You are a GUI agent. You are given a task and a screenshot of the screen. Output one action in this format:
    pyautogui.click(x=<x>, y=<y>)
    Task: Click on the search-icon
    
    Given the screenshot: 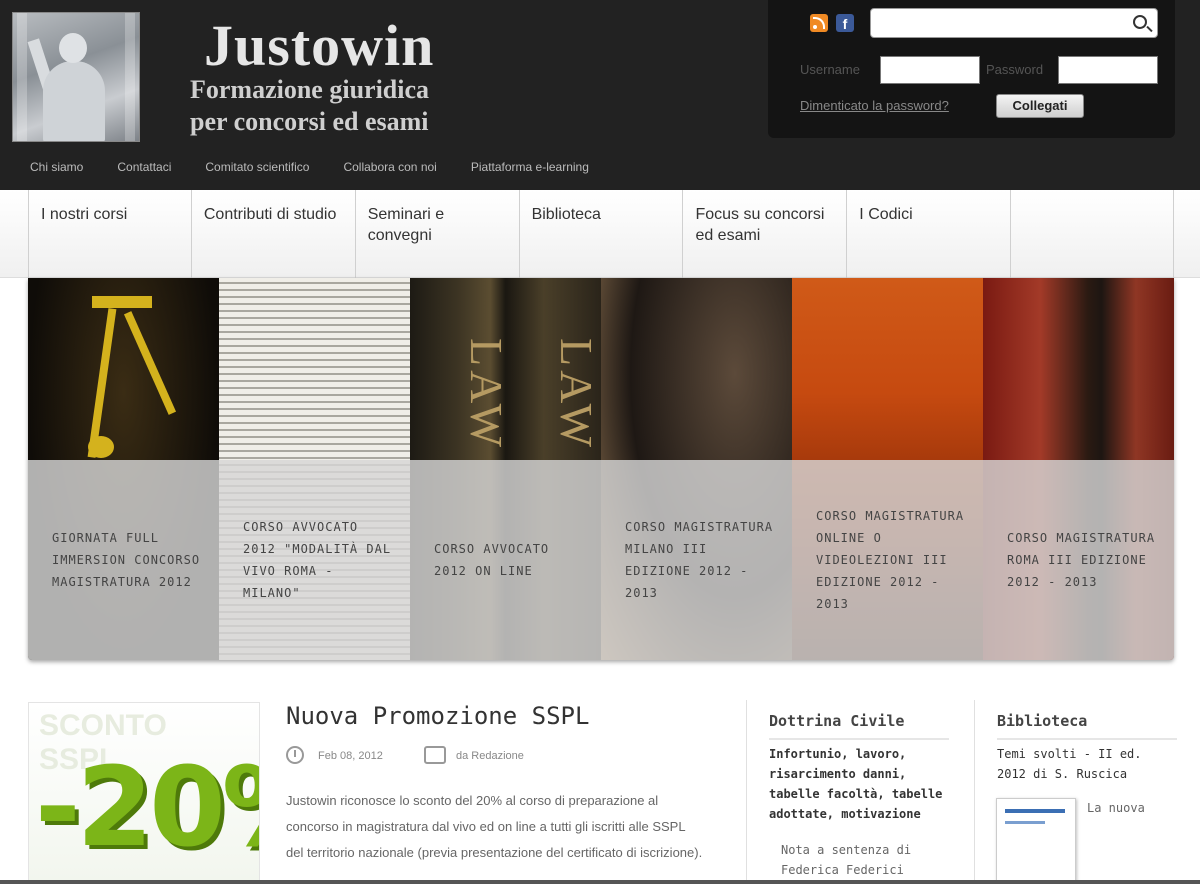 What is the action you would take?
    pyautogui.click(x=1140, y=22)
    